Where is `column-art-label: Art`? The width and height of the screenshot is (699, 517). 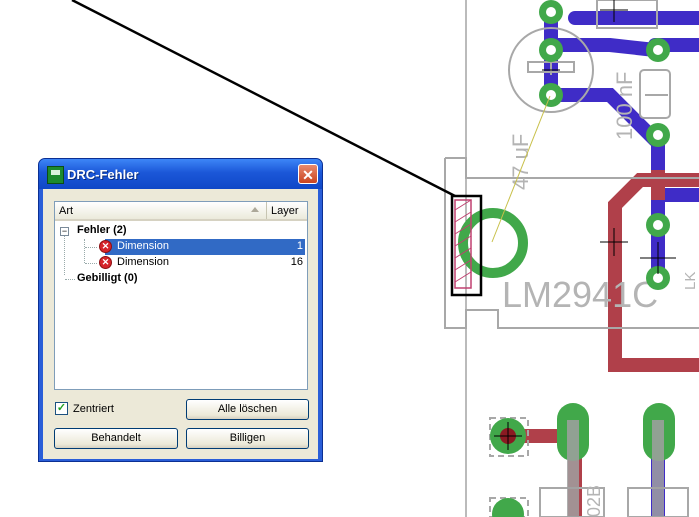 column-art-label: Art is located at coordinates (66, 211).